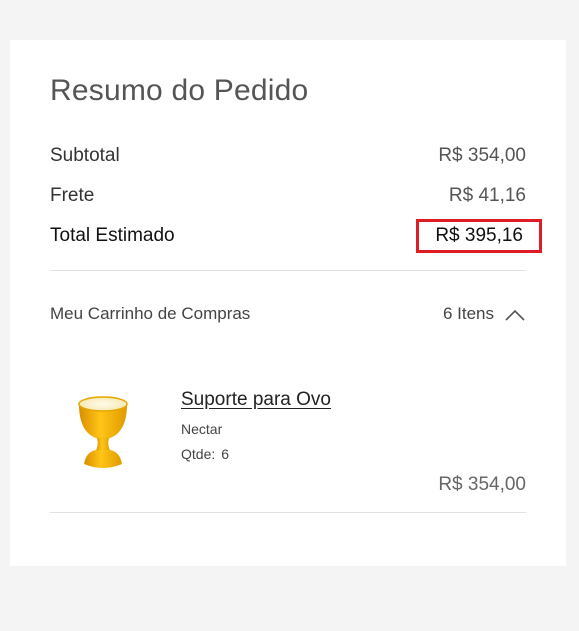 This screenshot has width=579, height=631. What do you see at coordinates (256, 400) in the screenshot?
I see `product-name-link: Suporte para Ovo` at bounding box center [256, 400].